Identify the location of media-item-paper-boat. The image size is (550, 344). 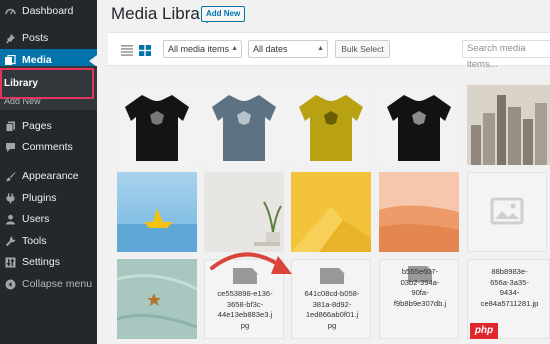
(157, 212).